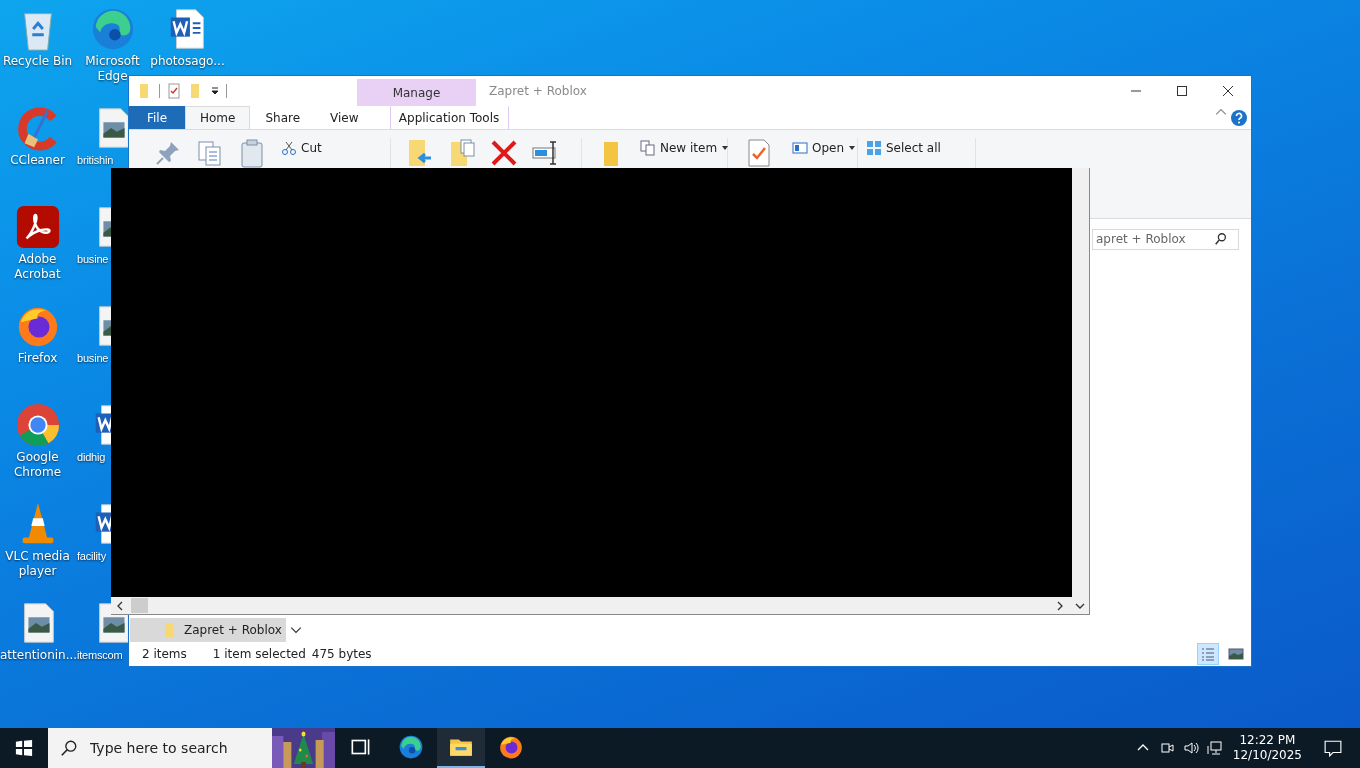 This screenshot has width=1360, height=768. Describe the element at coordinates (1208, 654) in the screenshot. I see `details-view-icon` at that location.